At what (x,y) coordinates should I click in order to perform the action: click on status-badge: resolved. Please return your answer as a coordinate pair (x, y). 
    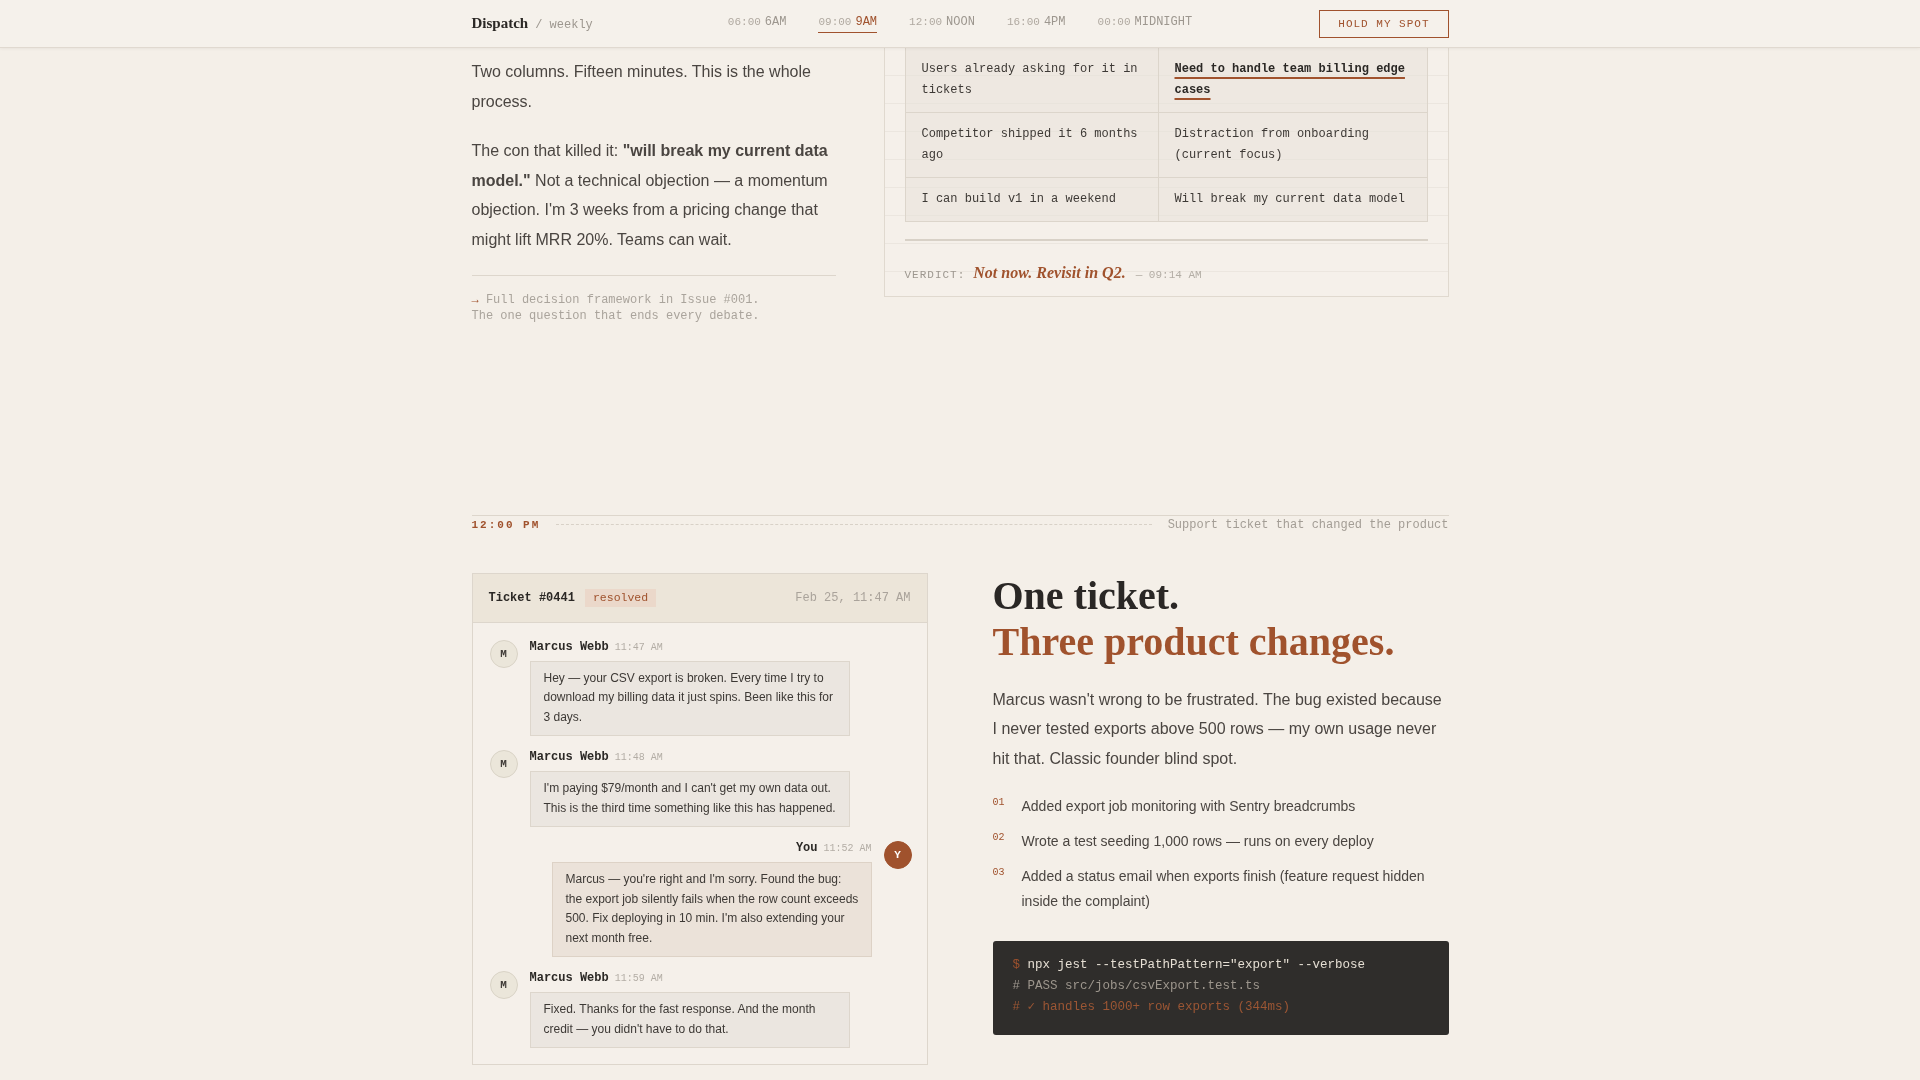
    Looking at the image, I should click on (620, 597).